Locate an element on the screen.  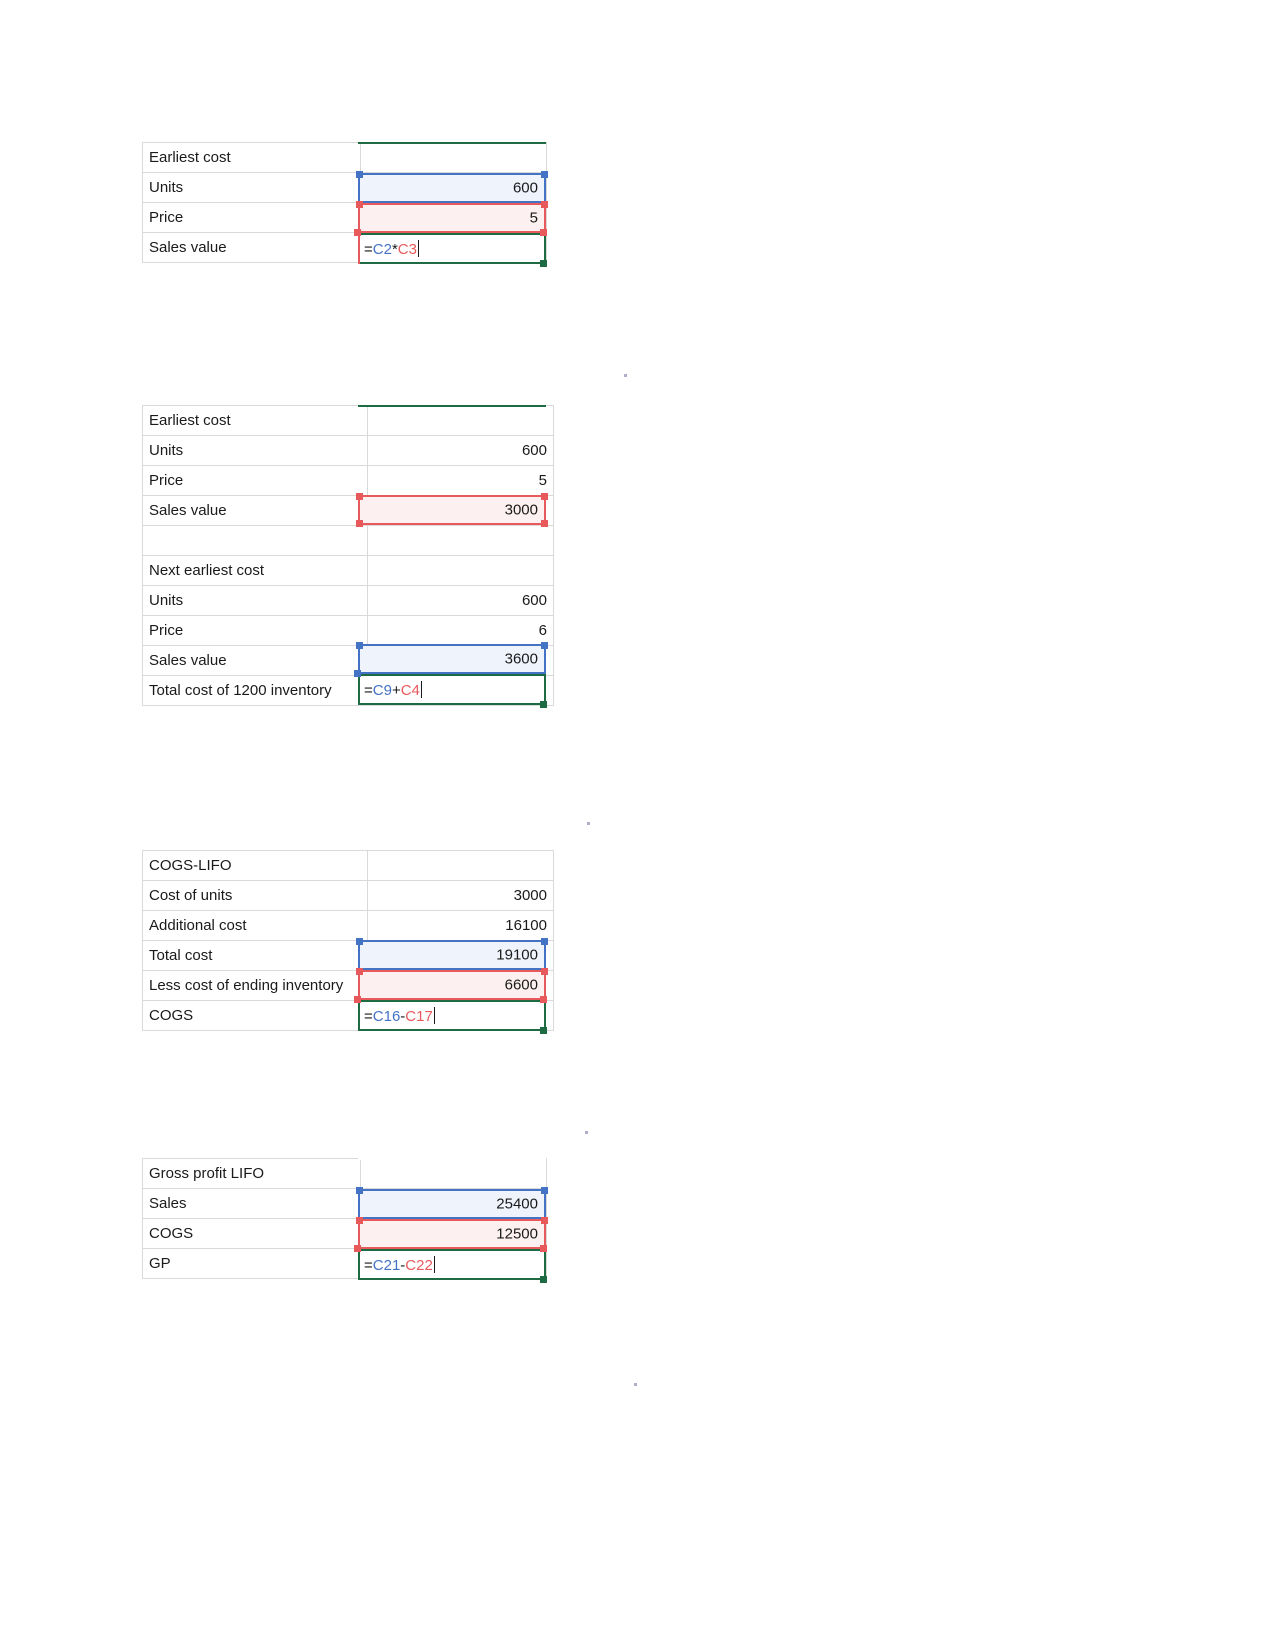
table-row: Additional cost 16100 is located at coordinates (348, 925).